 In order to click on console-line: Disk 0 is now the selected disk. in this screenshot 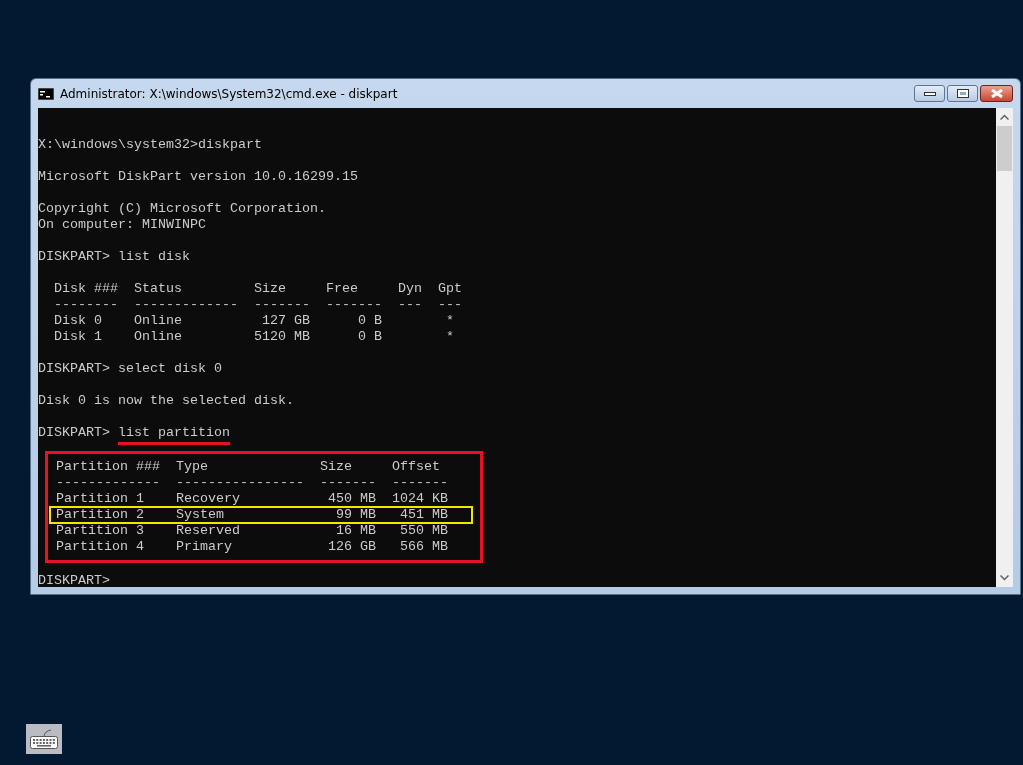, I will do `click(166, 401)`.